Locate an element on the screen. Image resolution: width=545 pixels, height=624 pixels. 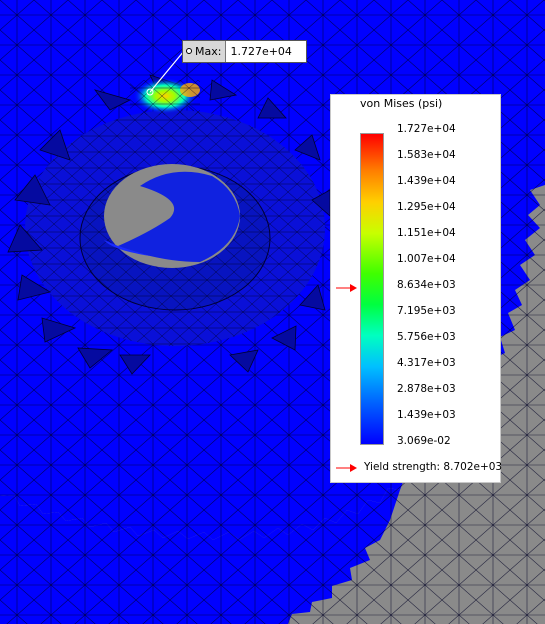
legend-tick: 2.878e+03 is located at coordinates (426, 389).